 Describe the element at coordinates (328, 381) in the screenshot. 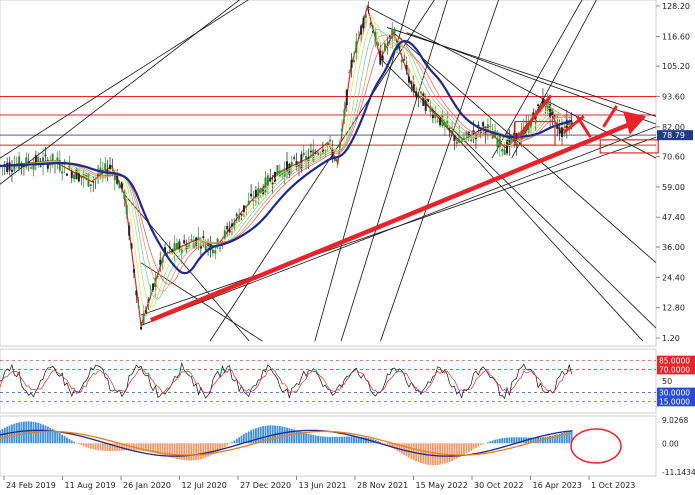

I see `oscillator-panel` at that location.